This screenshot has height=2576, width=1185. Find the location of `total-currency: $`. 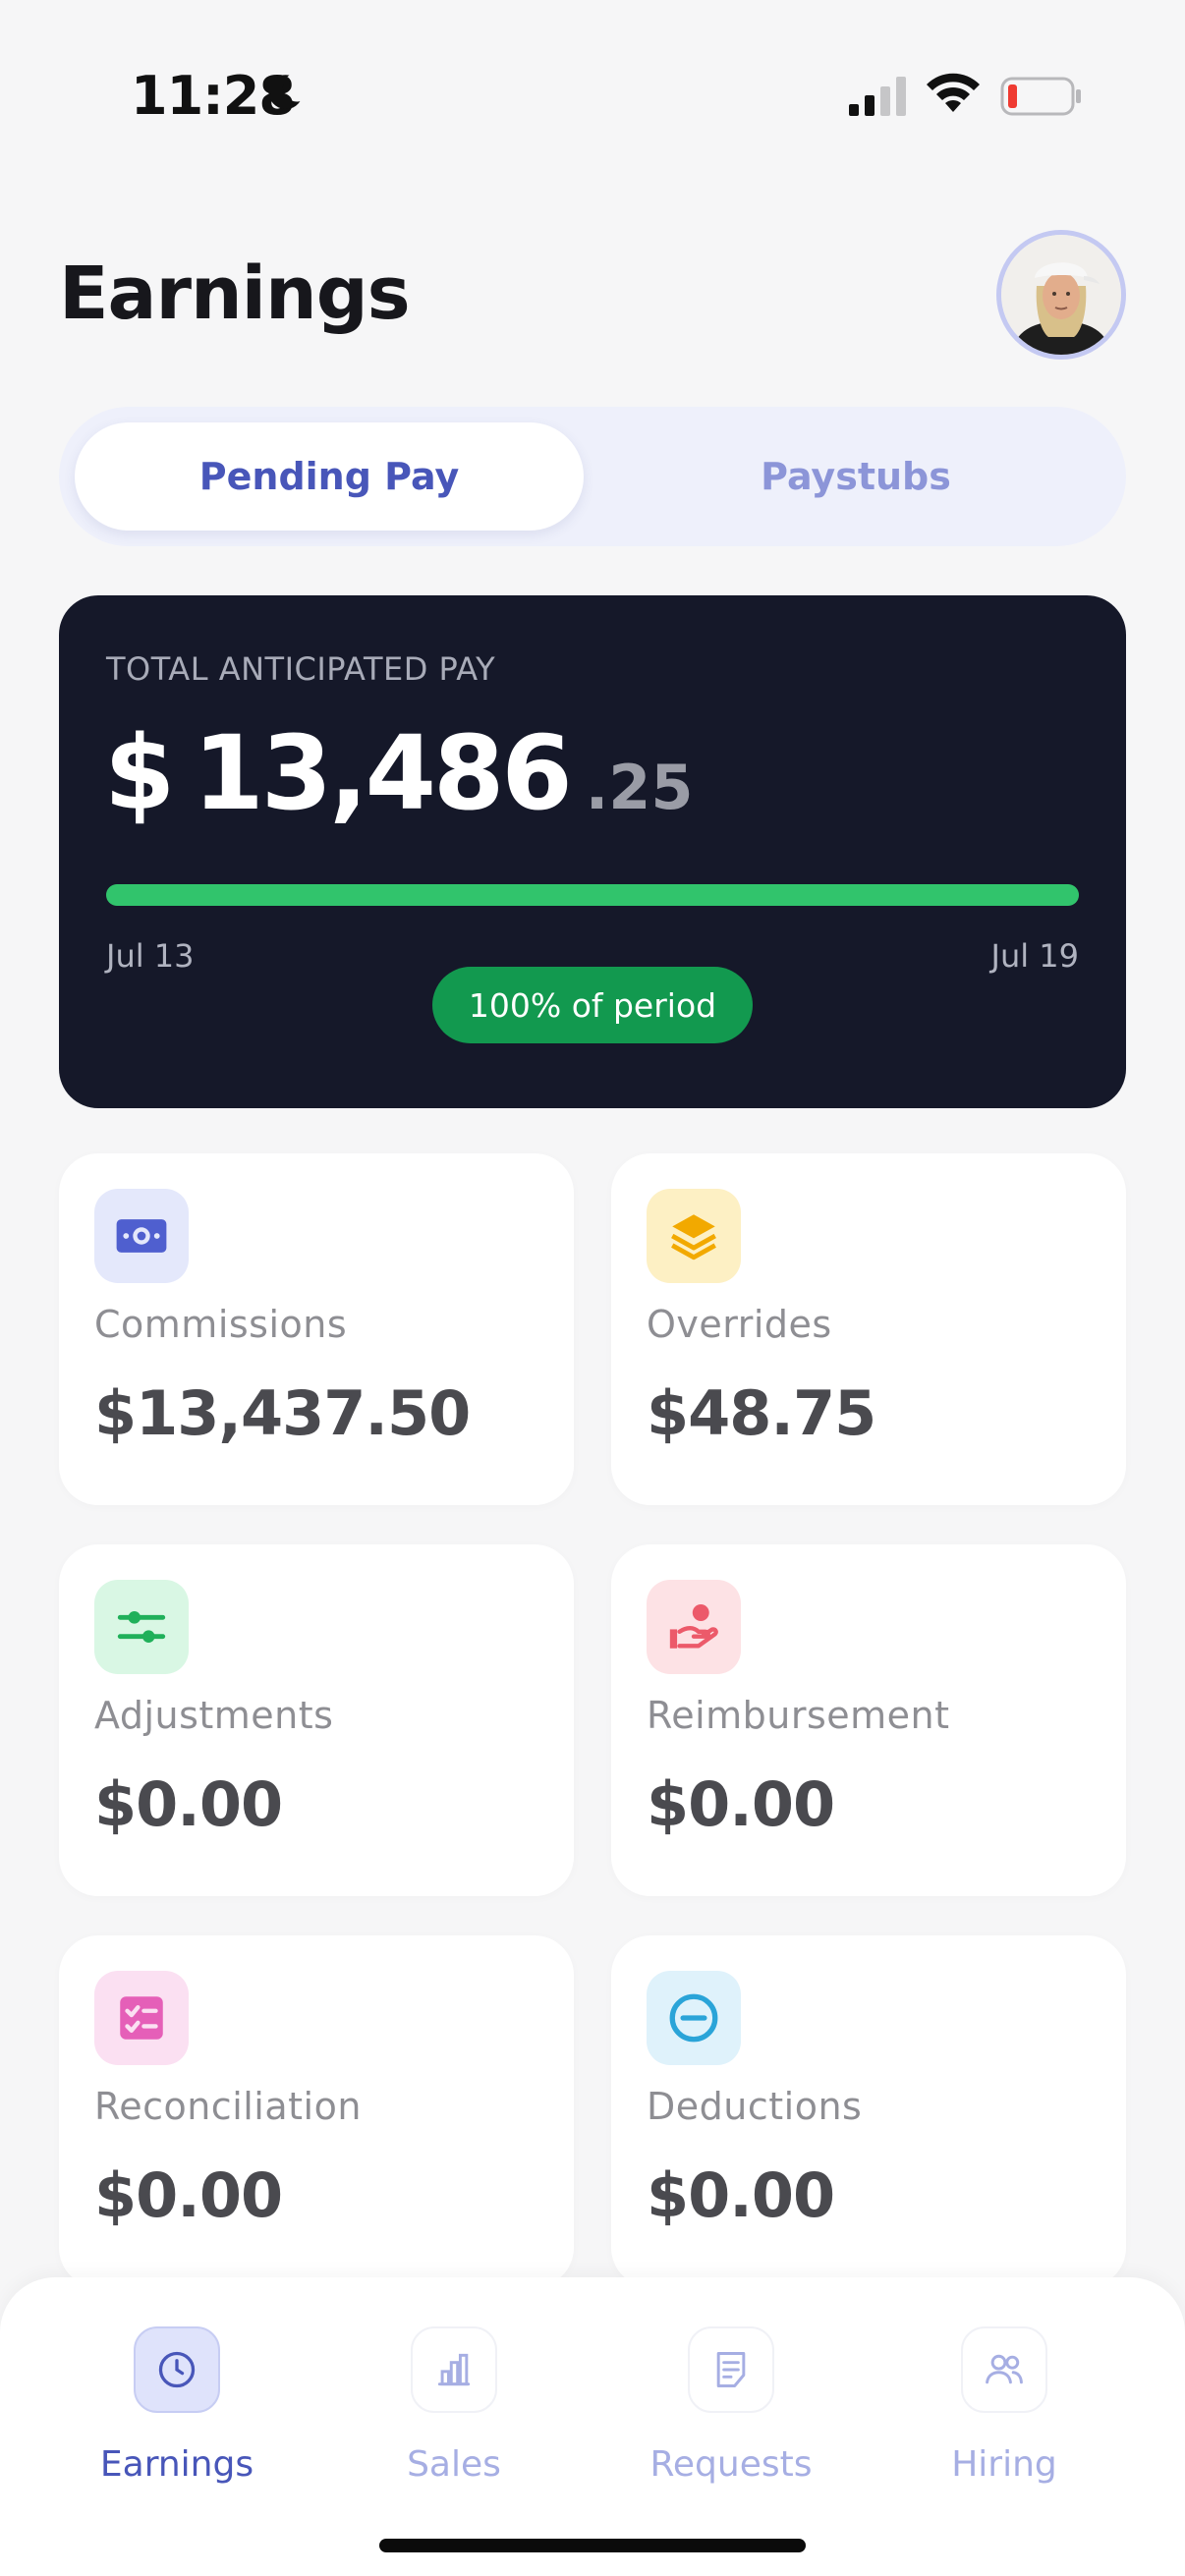

total-currency: $ is located at coordinates (140, 773).